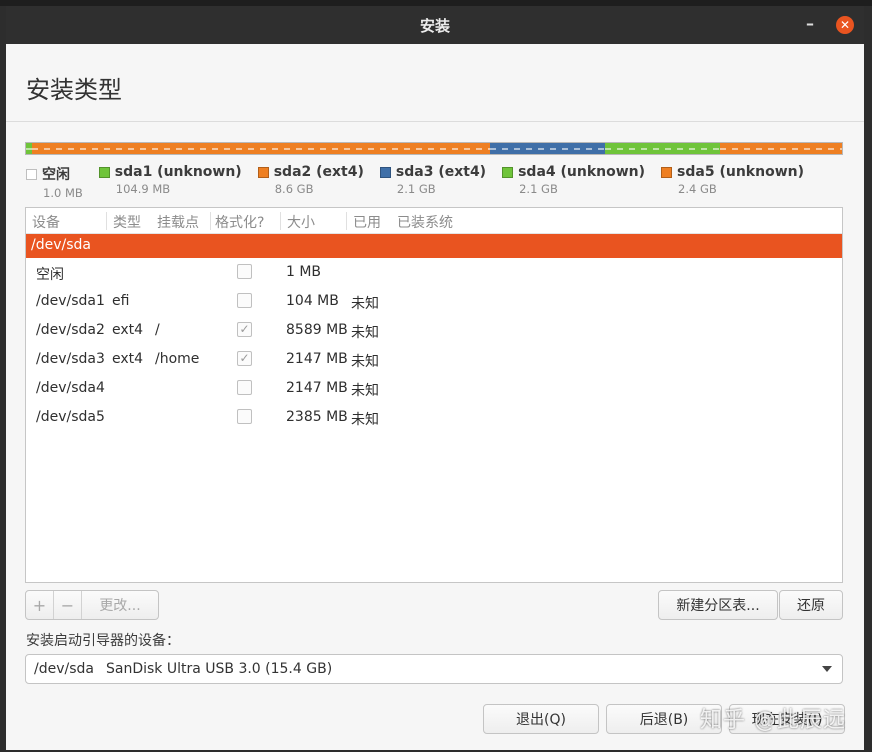  I want to click on cell-device: 空闲, so click(50, 275).